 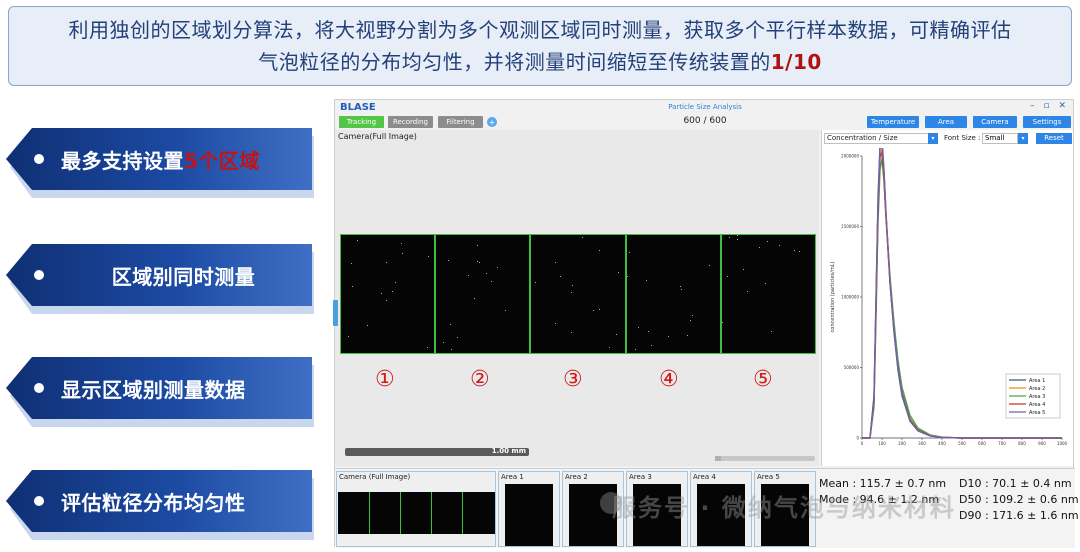 What do you see at coordinates (222, 160) in the screenshot?
I see `feature-highlight: 5个区域` at bounding box center [222, 160].